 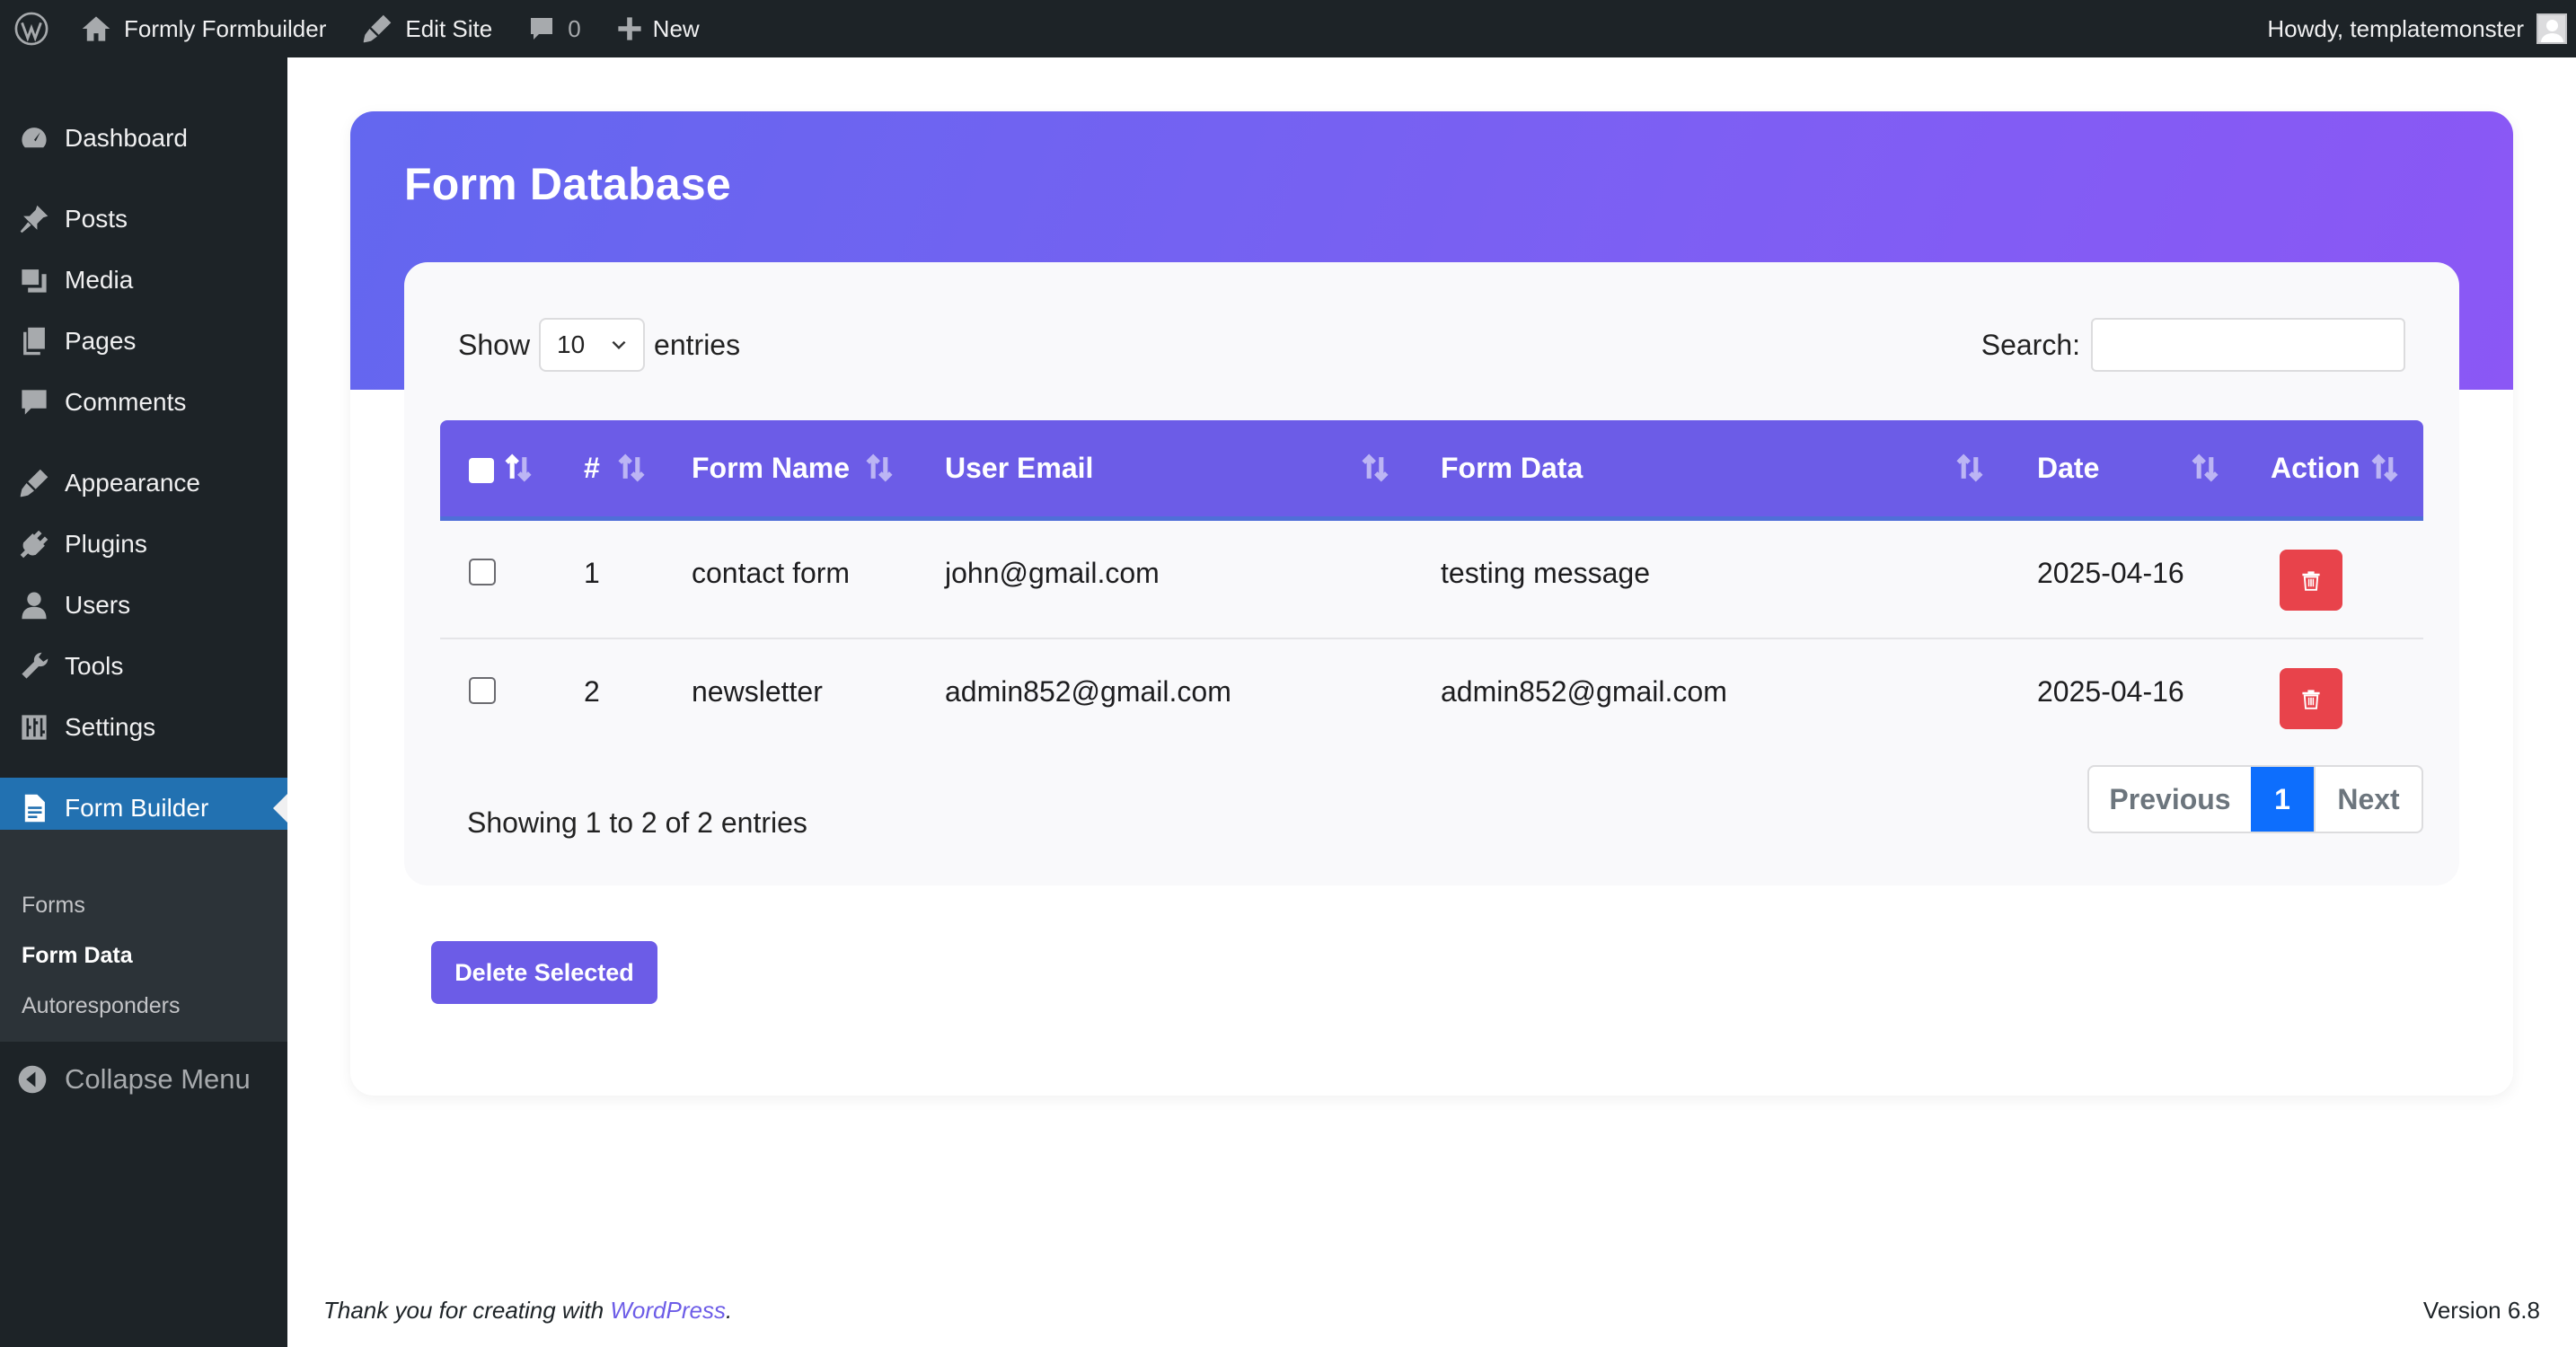 What do you see at coordinates (143, 936) in the screenshot?
I see `form-builder-submenu: Forms Form Data Autoresponders` at bounding box center [143, 936].